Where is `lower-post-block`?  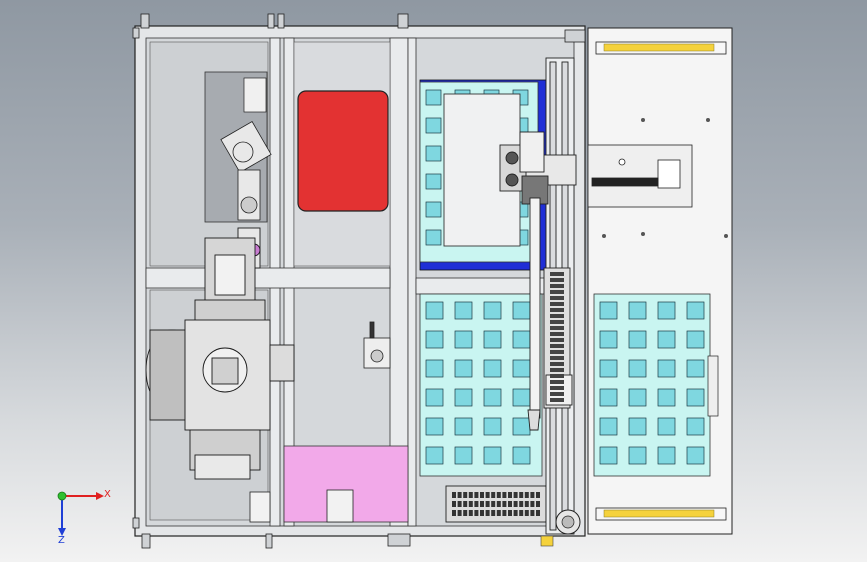
lower-post-block is located at coordinates (260, 507).